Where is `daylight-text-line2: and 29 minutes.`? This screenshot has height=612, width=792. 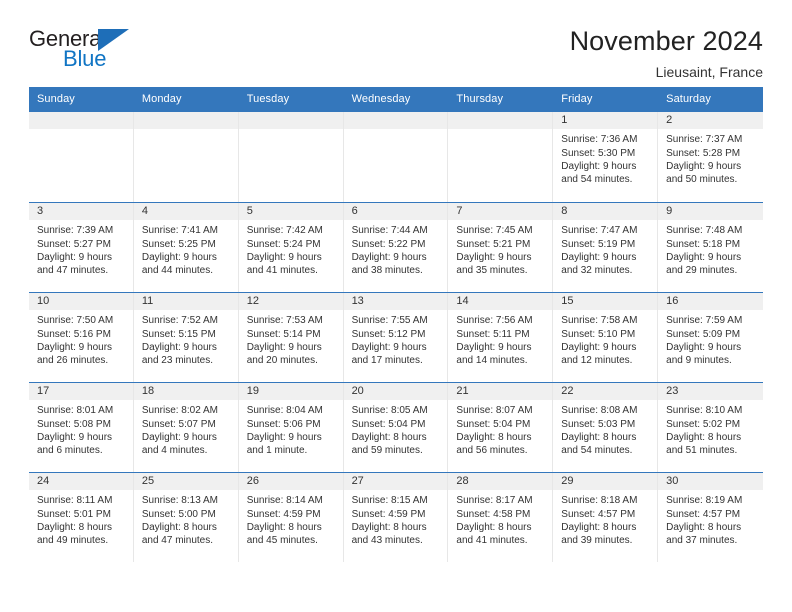
daylight-text-line2: and 29 minutes. is located at coordinates (702, 271).